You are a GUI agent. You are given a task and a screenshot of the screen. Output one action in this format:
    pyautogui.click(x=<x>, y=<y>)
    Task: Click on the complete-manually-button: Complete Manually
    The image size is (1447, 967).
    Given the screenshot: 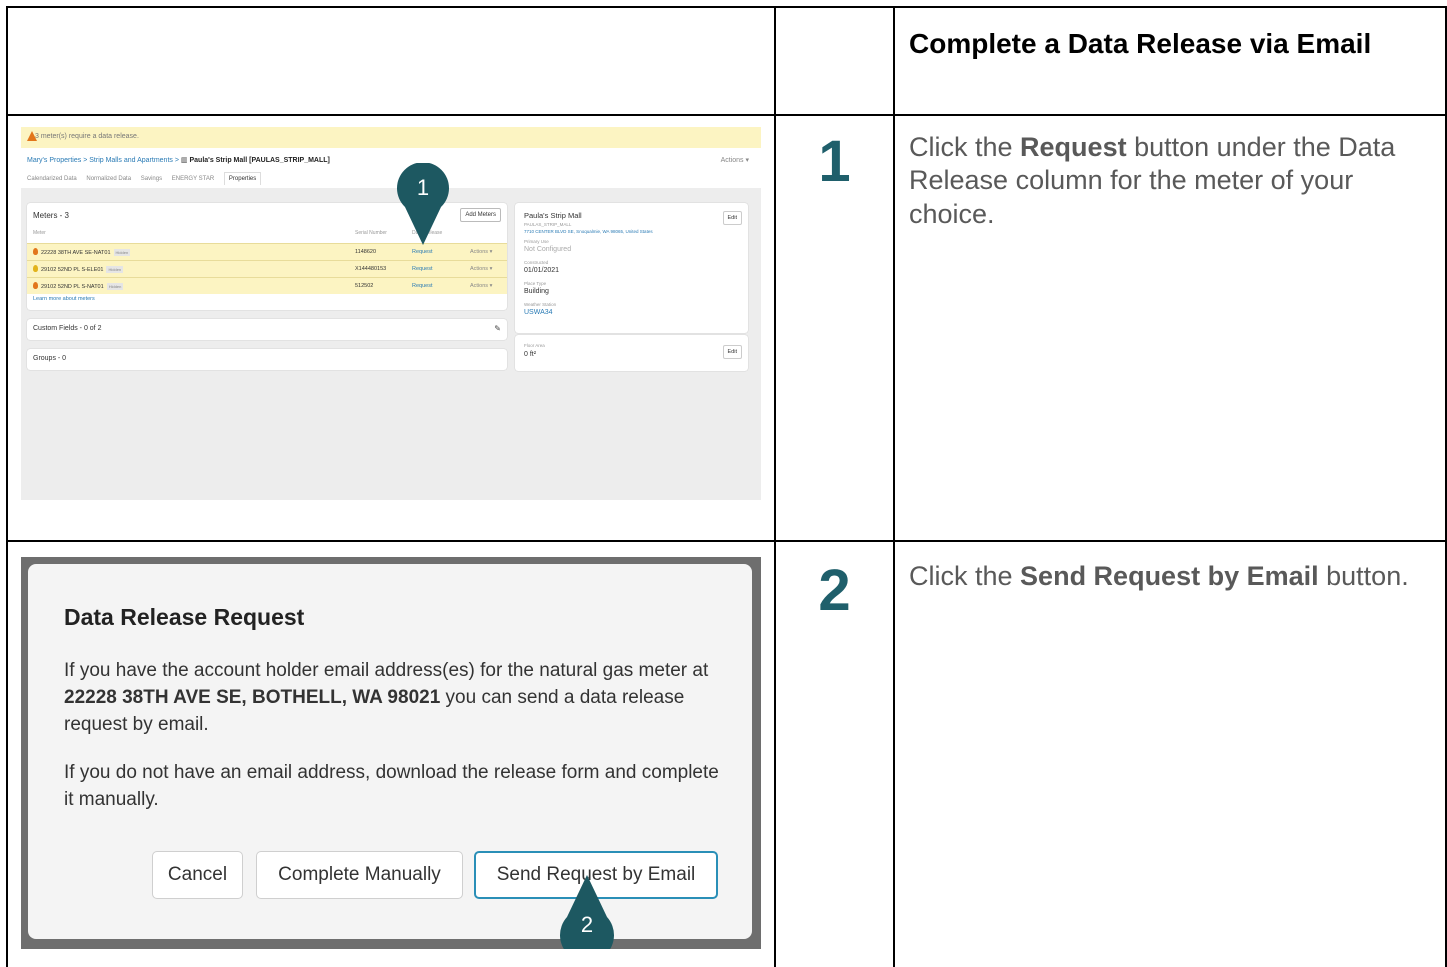 What is the action you would take?
    pyautogui.click(x=359, y=875)
    